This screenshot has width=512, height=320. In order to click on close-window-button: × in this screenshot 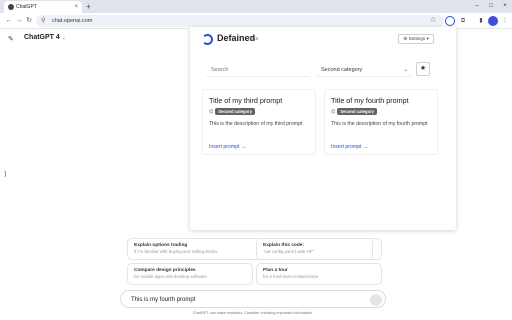, I will do `click(505, 6)`.